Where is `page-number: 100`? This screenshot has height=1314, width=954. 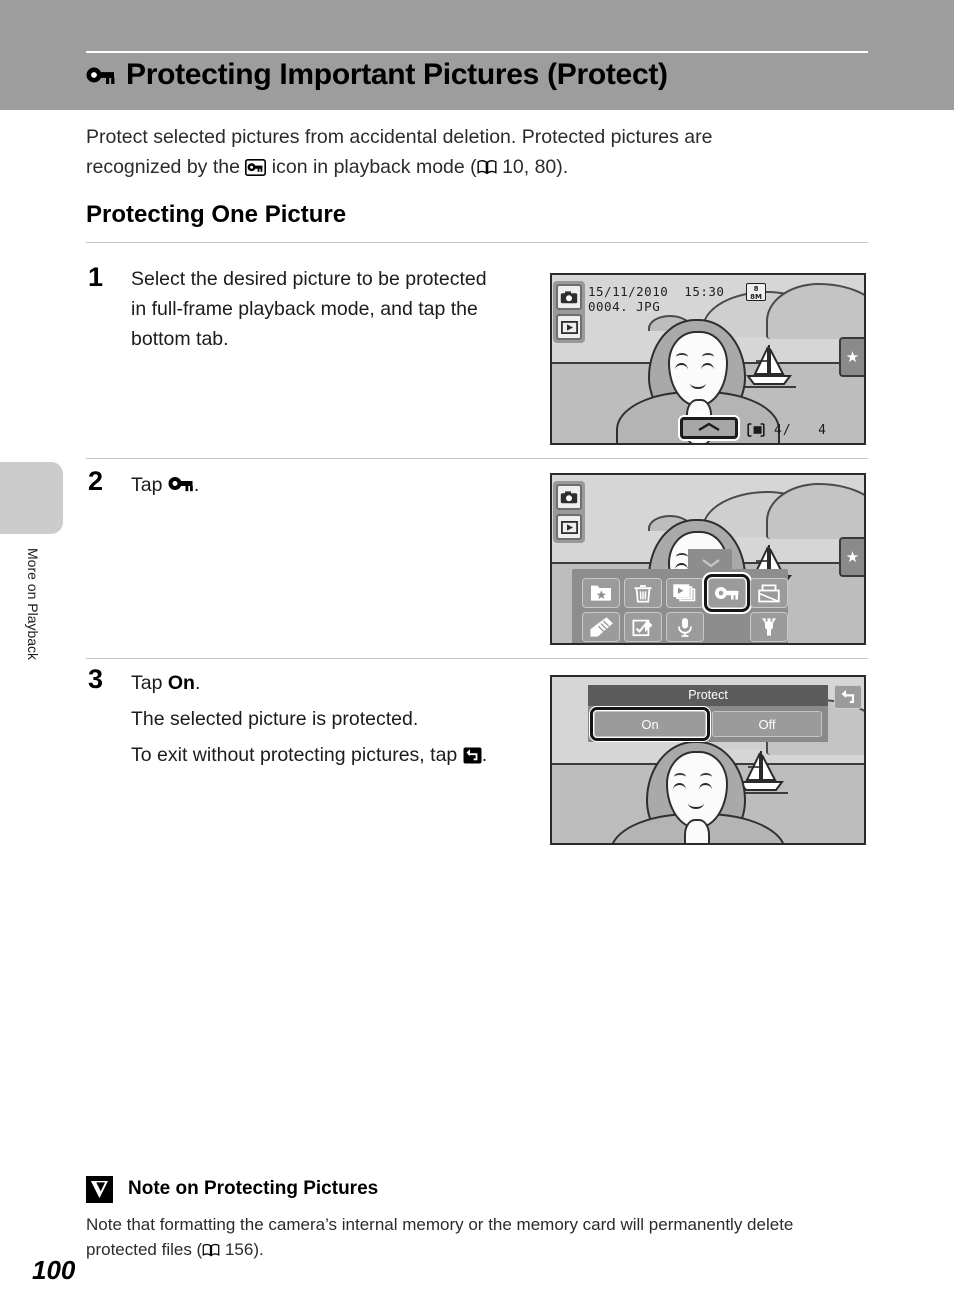
page-number: 100 is located at coordinates (54, 1270).